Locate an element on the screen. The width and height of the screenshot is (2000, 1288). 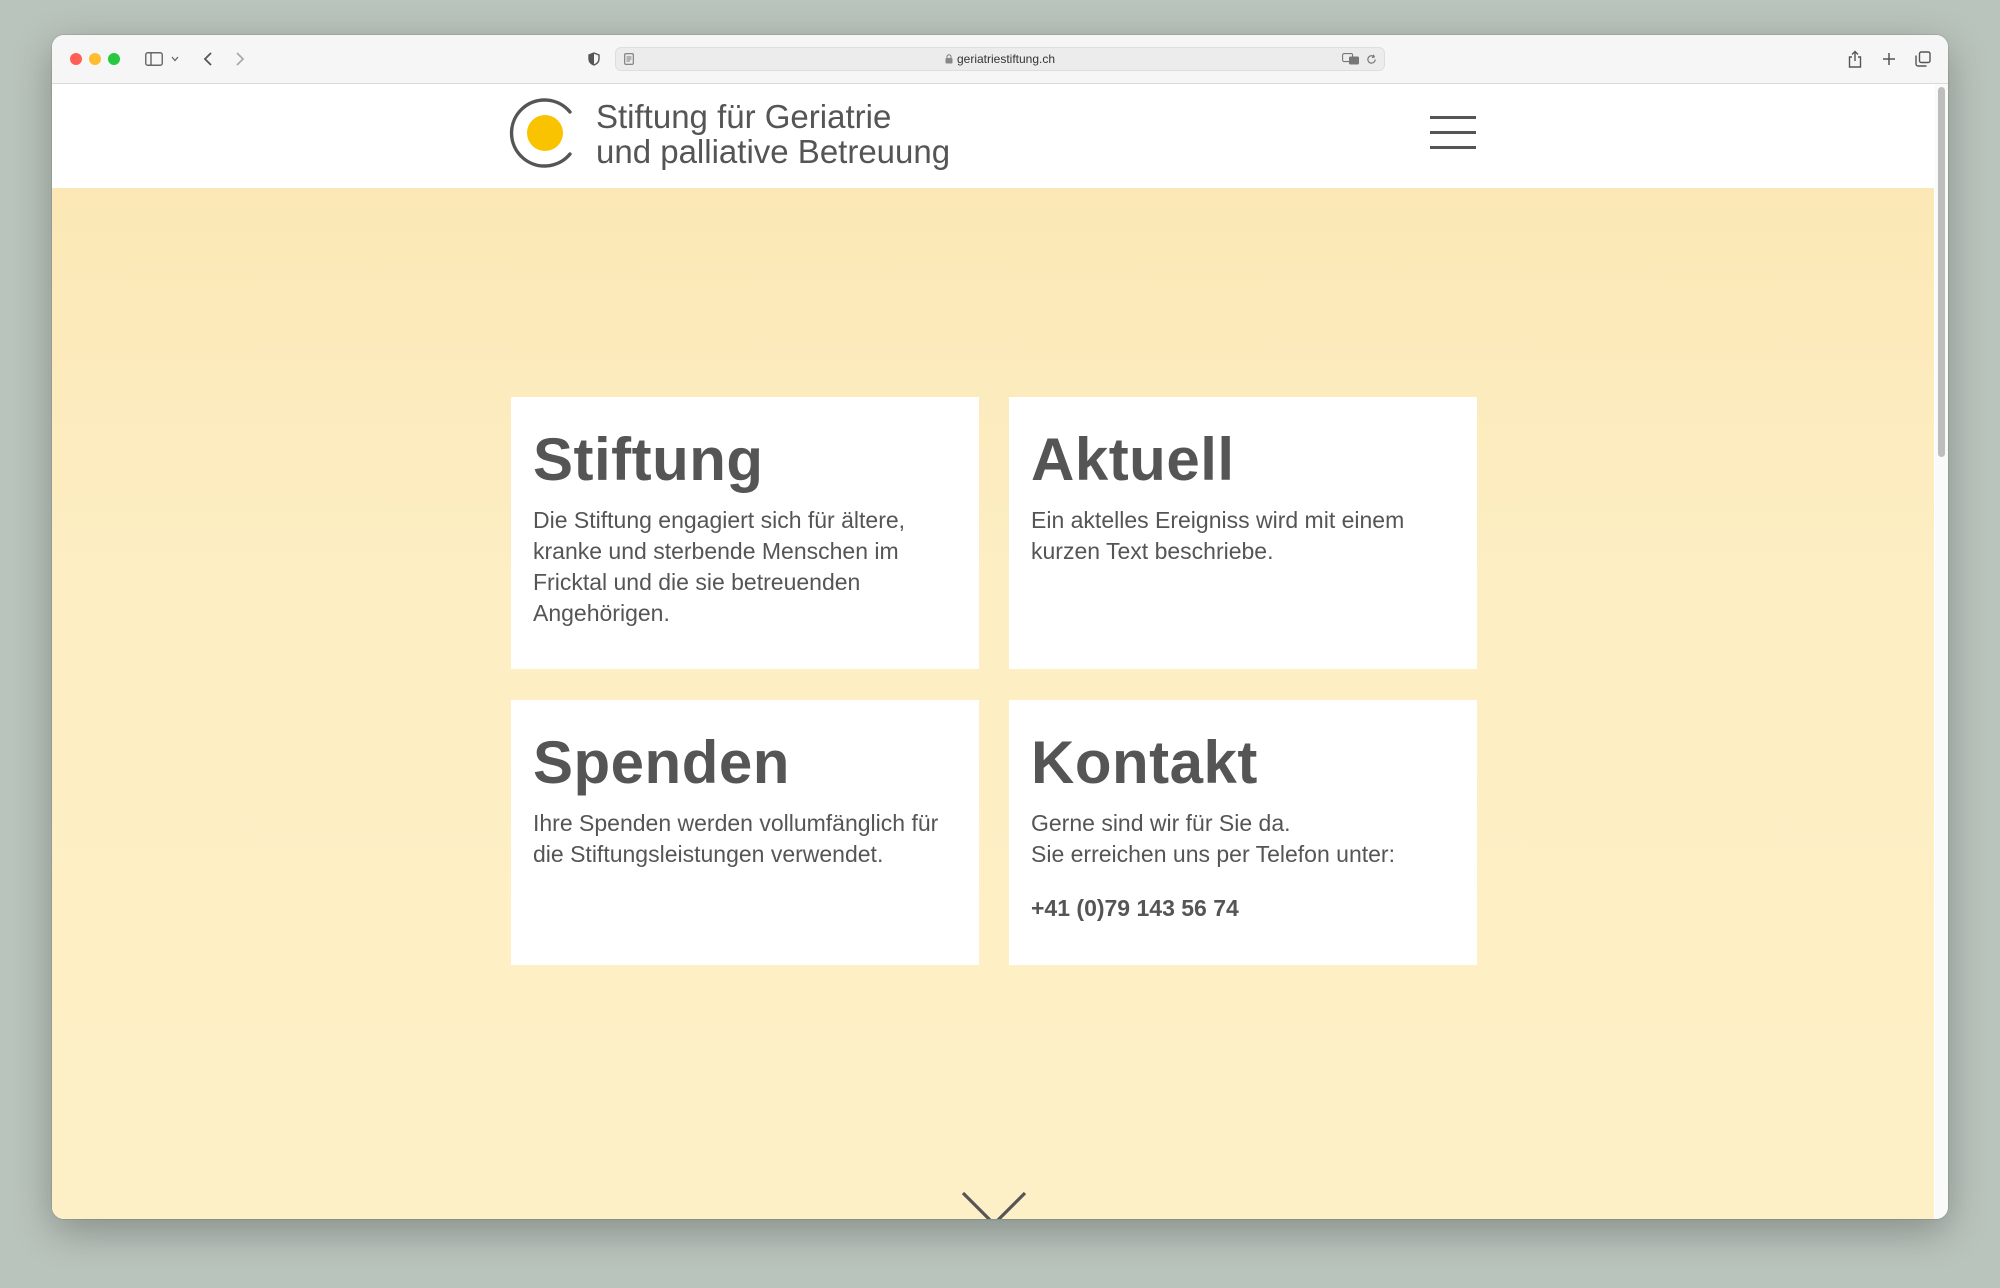
brand-line-1: Stiftung für Geriatrie is located at coordinates (744, 116).